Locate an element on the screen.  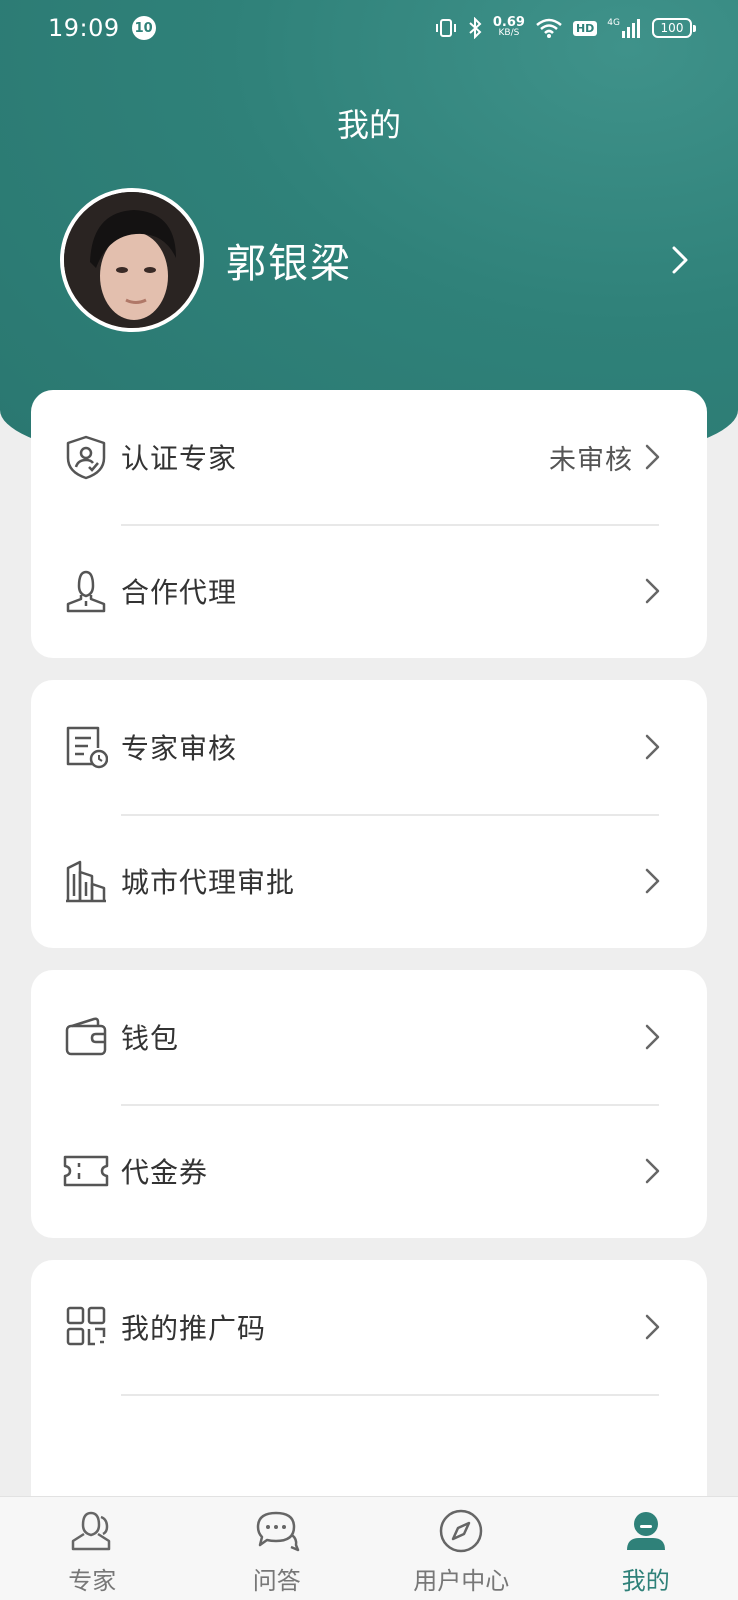
tab-label: 专家 is located at coordinates (92, 1581).